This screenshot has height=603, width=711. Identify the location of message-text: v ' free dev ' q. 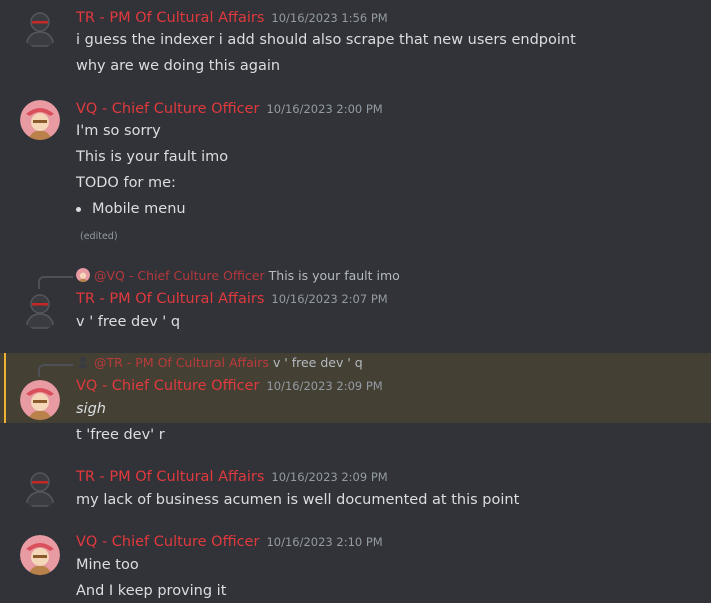
(128, 322).